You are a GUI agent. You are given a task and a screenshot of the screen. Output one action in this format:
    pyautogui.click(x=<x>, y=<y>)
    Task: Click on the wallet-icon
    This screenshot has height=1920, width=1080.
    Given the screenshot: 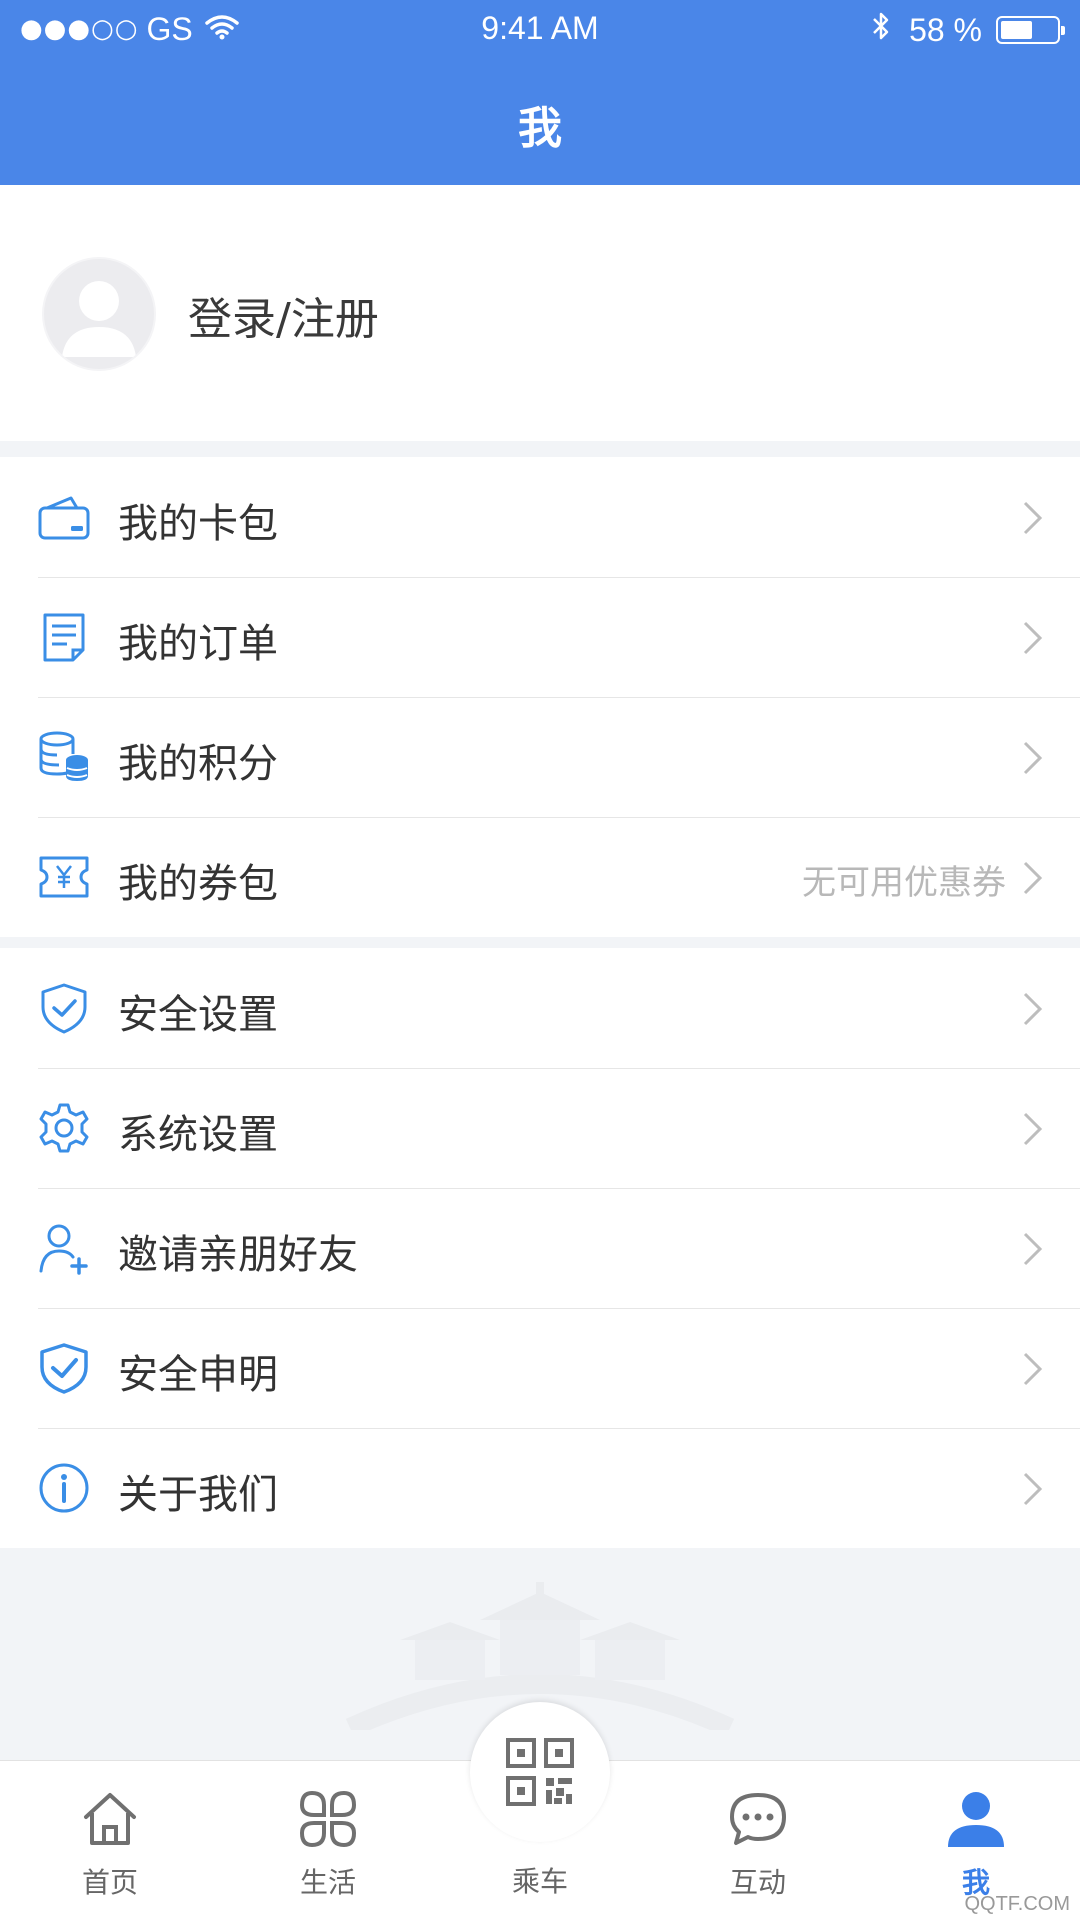 What is the action you would take?
    pyautogui.click(x=64, y=518)
    